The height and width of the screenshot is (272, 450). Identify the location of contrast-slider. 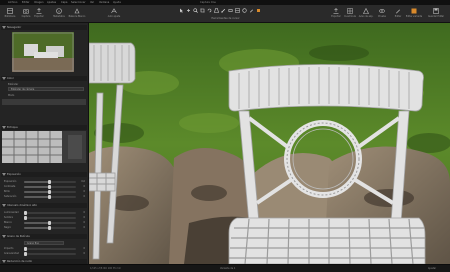
(50, 187).